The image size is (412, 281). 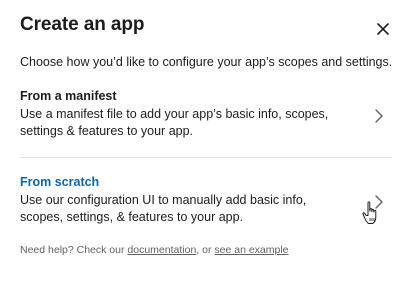 I want to click on see-example-link: see an example, so click(x=251, y=250).